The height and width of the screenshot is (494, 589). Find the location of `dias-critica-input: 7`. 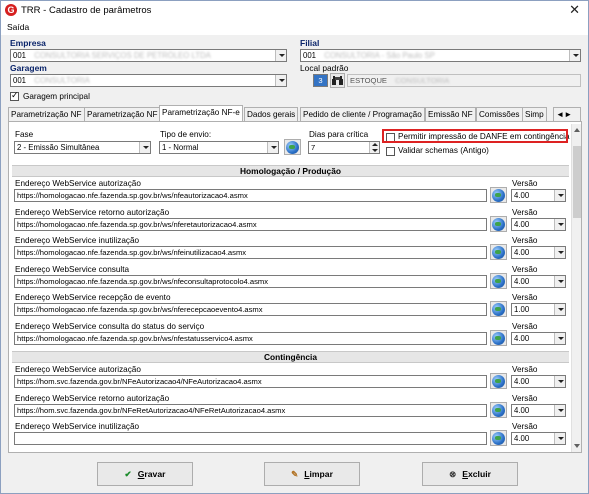

dias-critica-input: 7 is located at coordinates (344, 147).